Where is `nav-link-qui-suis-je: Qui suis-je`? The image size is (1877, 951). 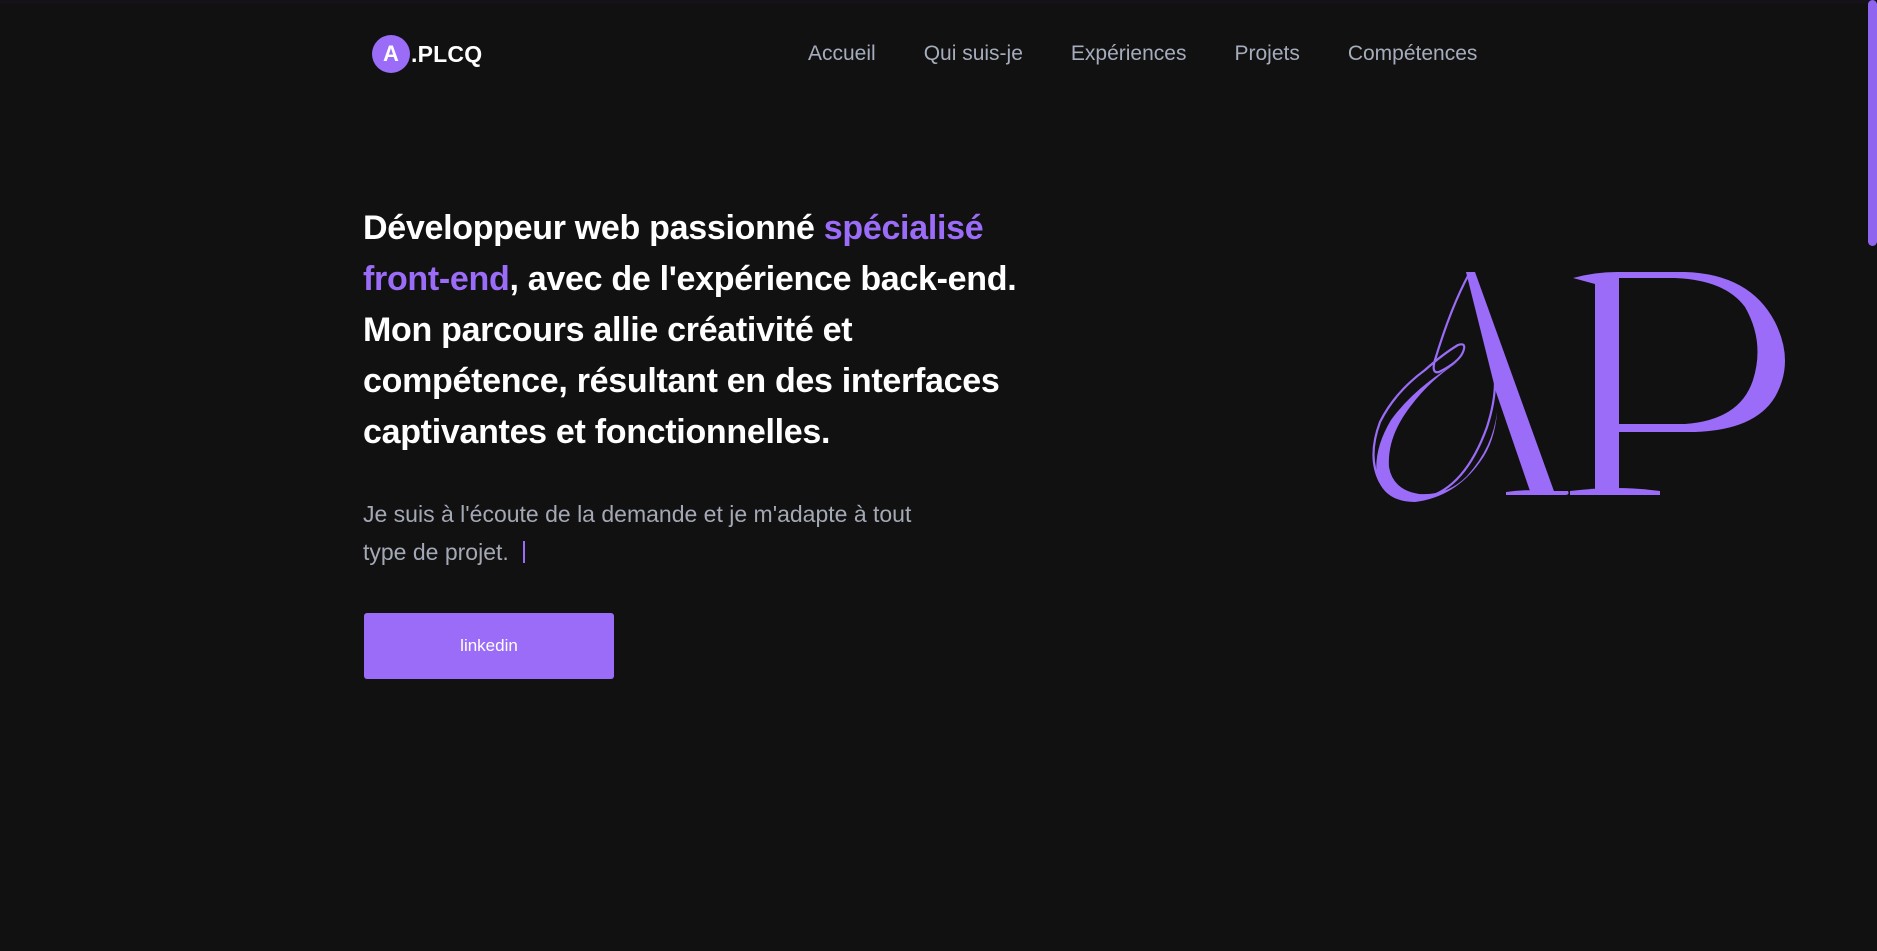 nav-link-qui-suis-je: Qui suis-je is located at coordinates (973, 54).